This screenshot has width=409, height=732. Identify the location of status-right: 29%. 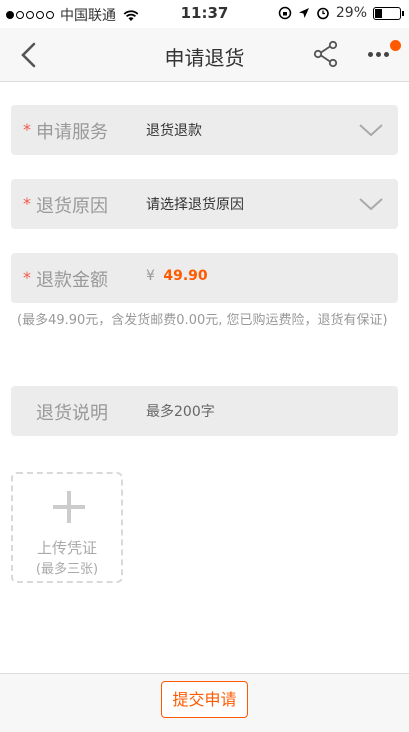
(341, 13).